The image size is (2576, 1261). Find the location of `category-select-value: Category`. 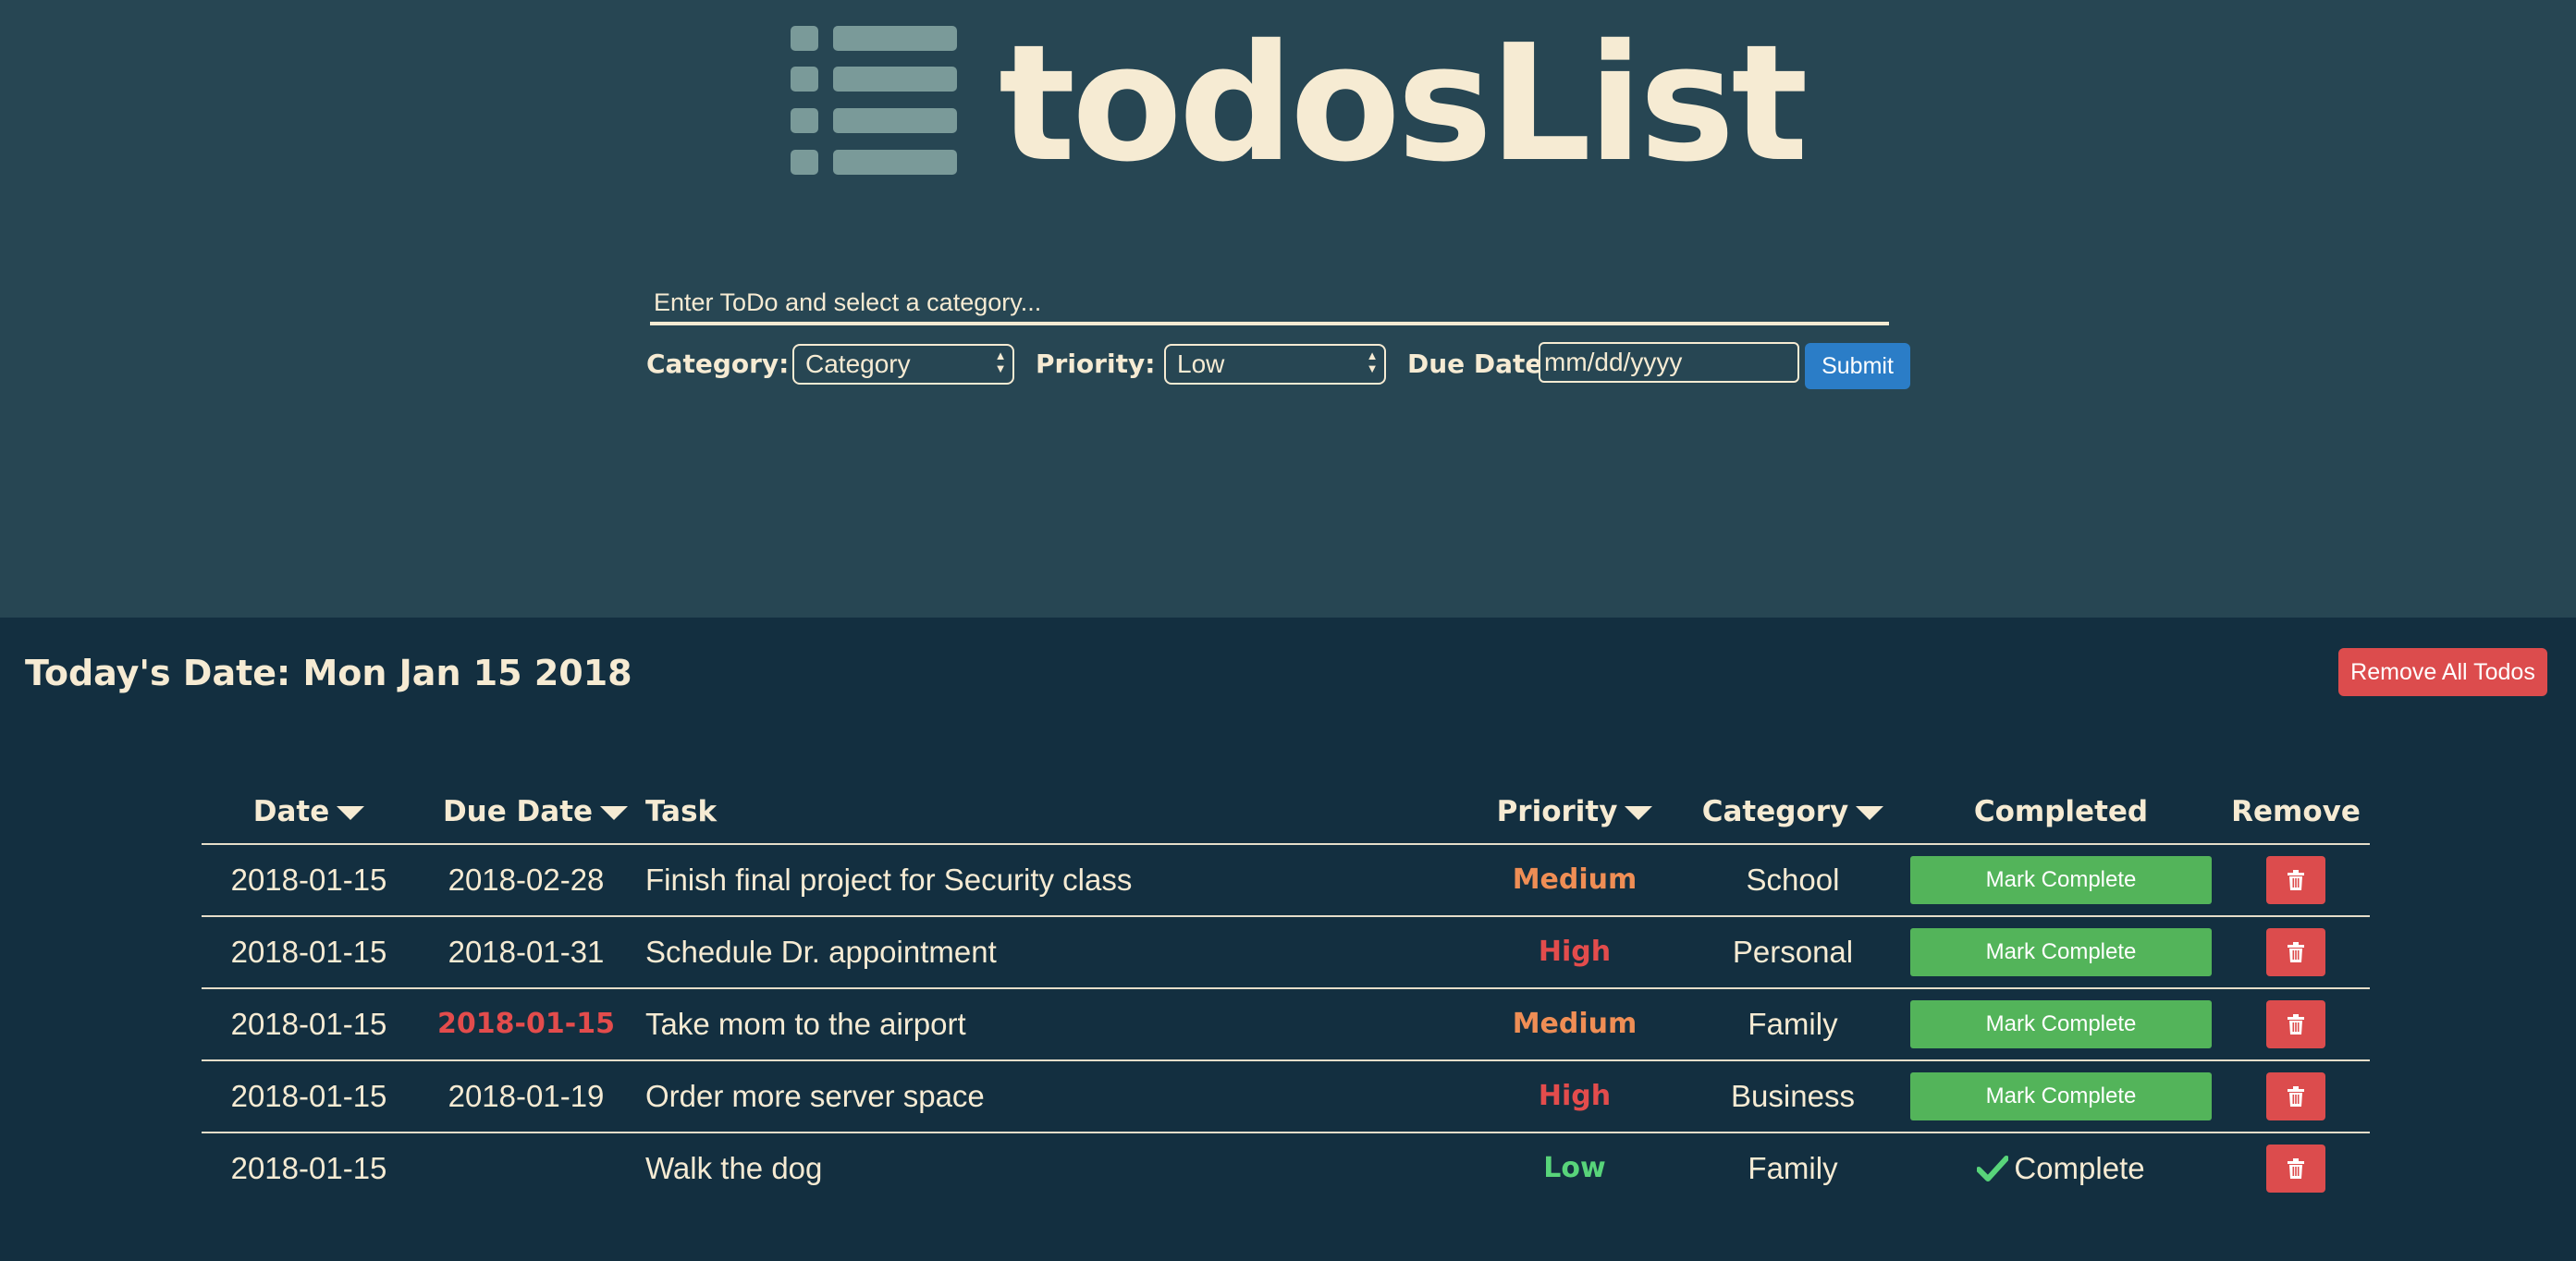

category-select-value: Category is located at coordinates (858, 363).